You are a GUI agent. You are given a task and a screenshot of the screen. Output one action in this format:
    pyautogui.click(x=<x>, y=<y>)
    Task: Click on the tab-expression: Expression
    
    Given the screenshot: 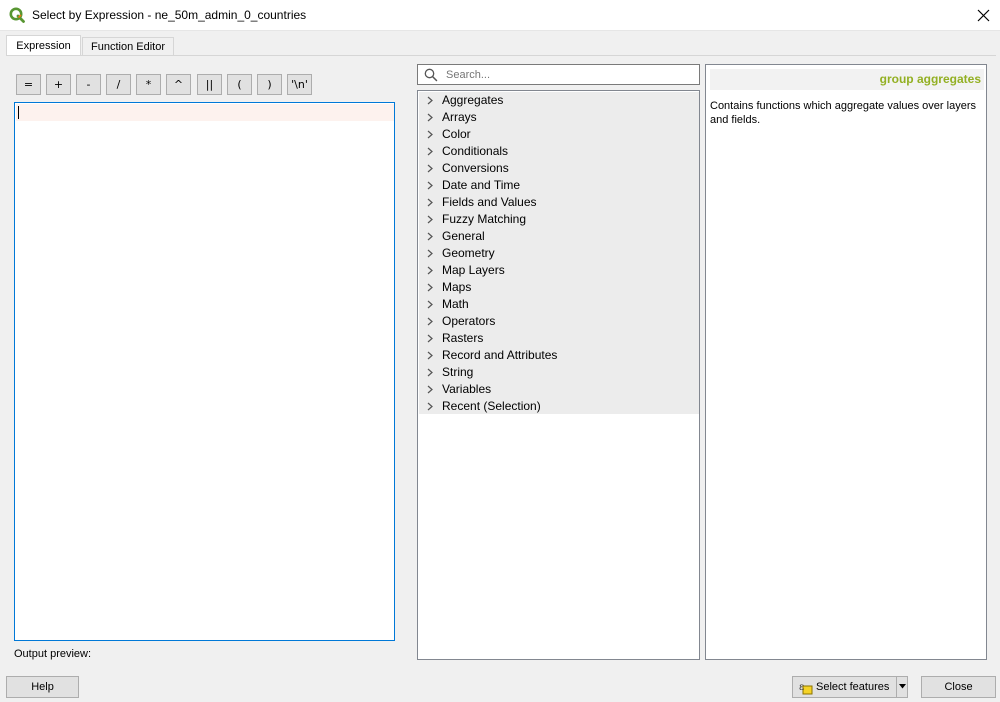 What is the action you would take?
    pyautogui.click(x=43, y=45)
    